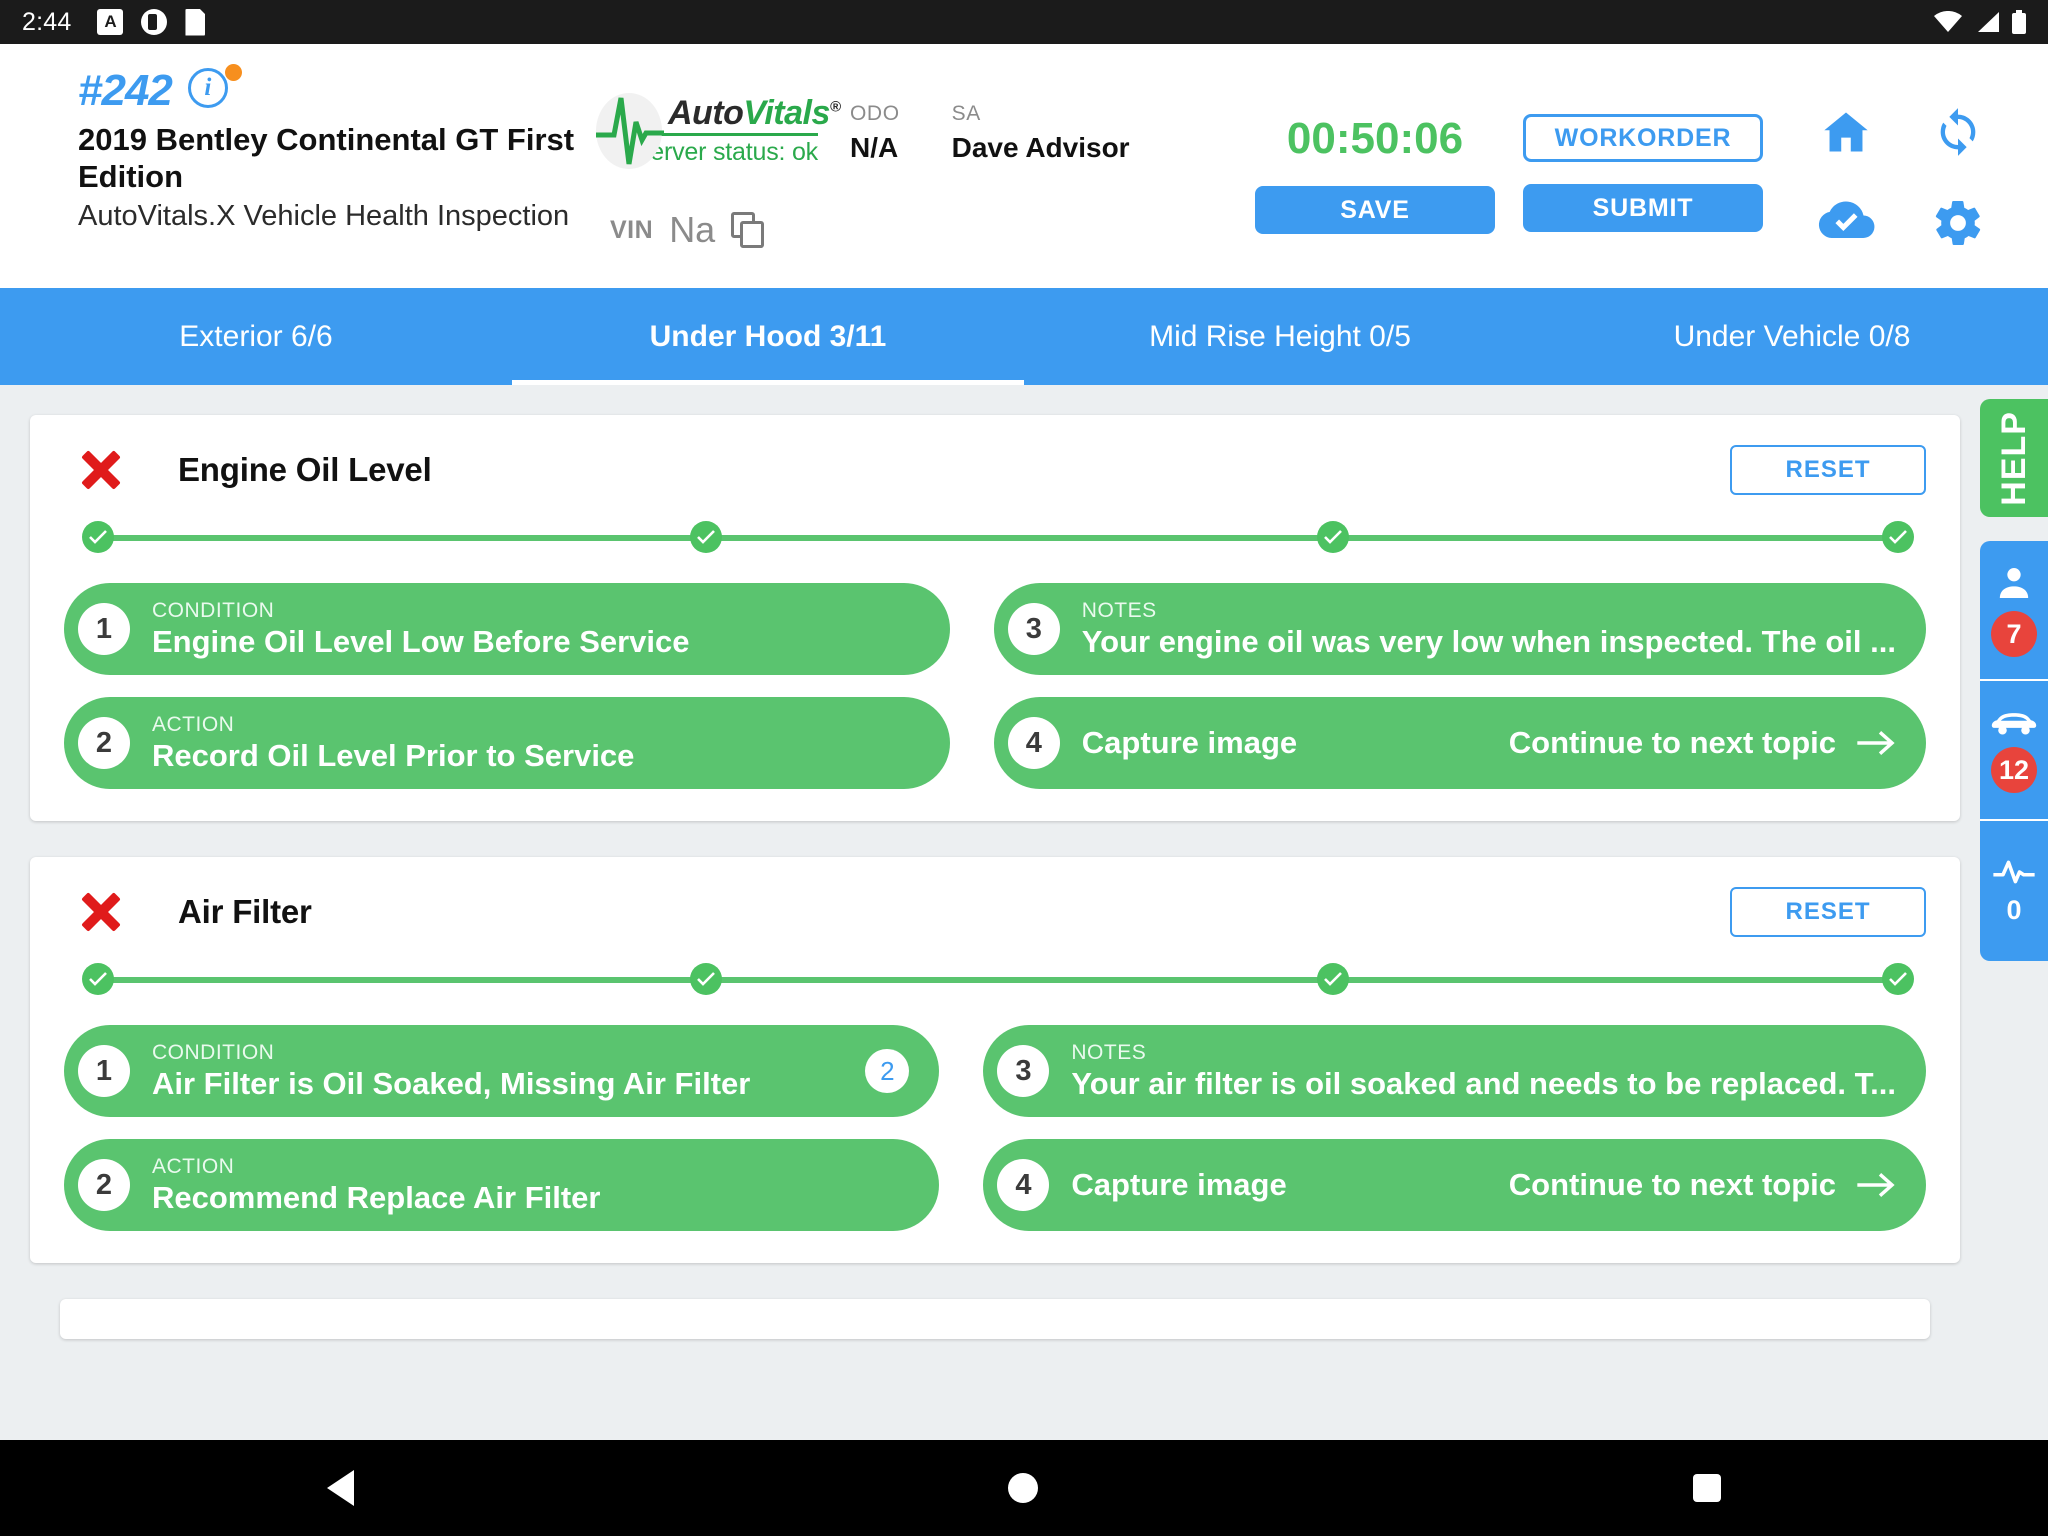 The width and height of the screenshot is (2048, 1536). I want to click on odo-field: ODO N/A, so click(875, 133).